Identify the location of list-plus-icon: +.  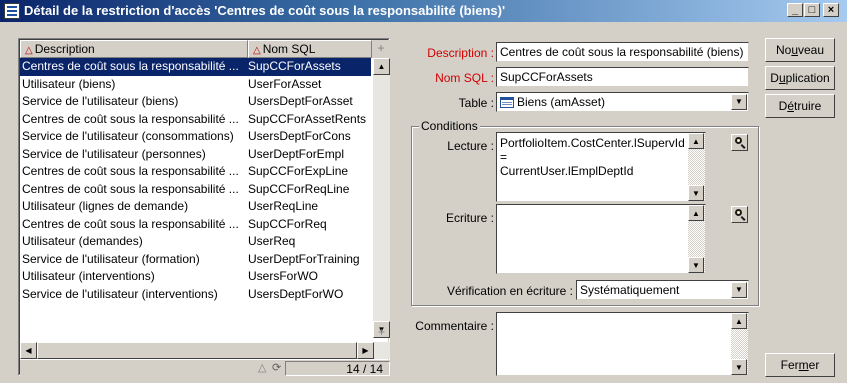
(381, 332).